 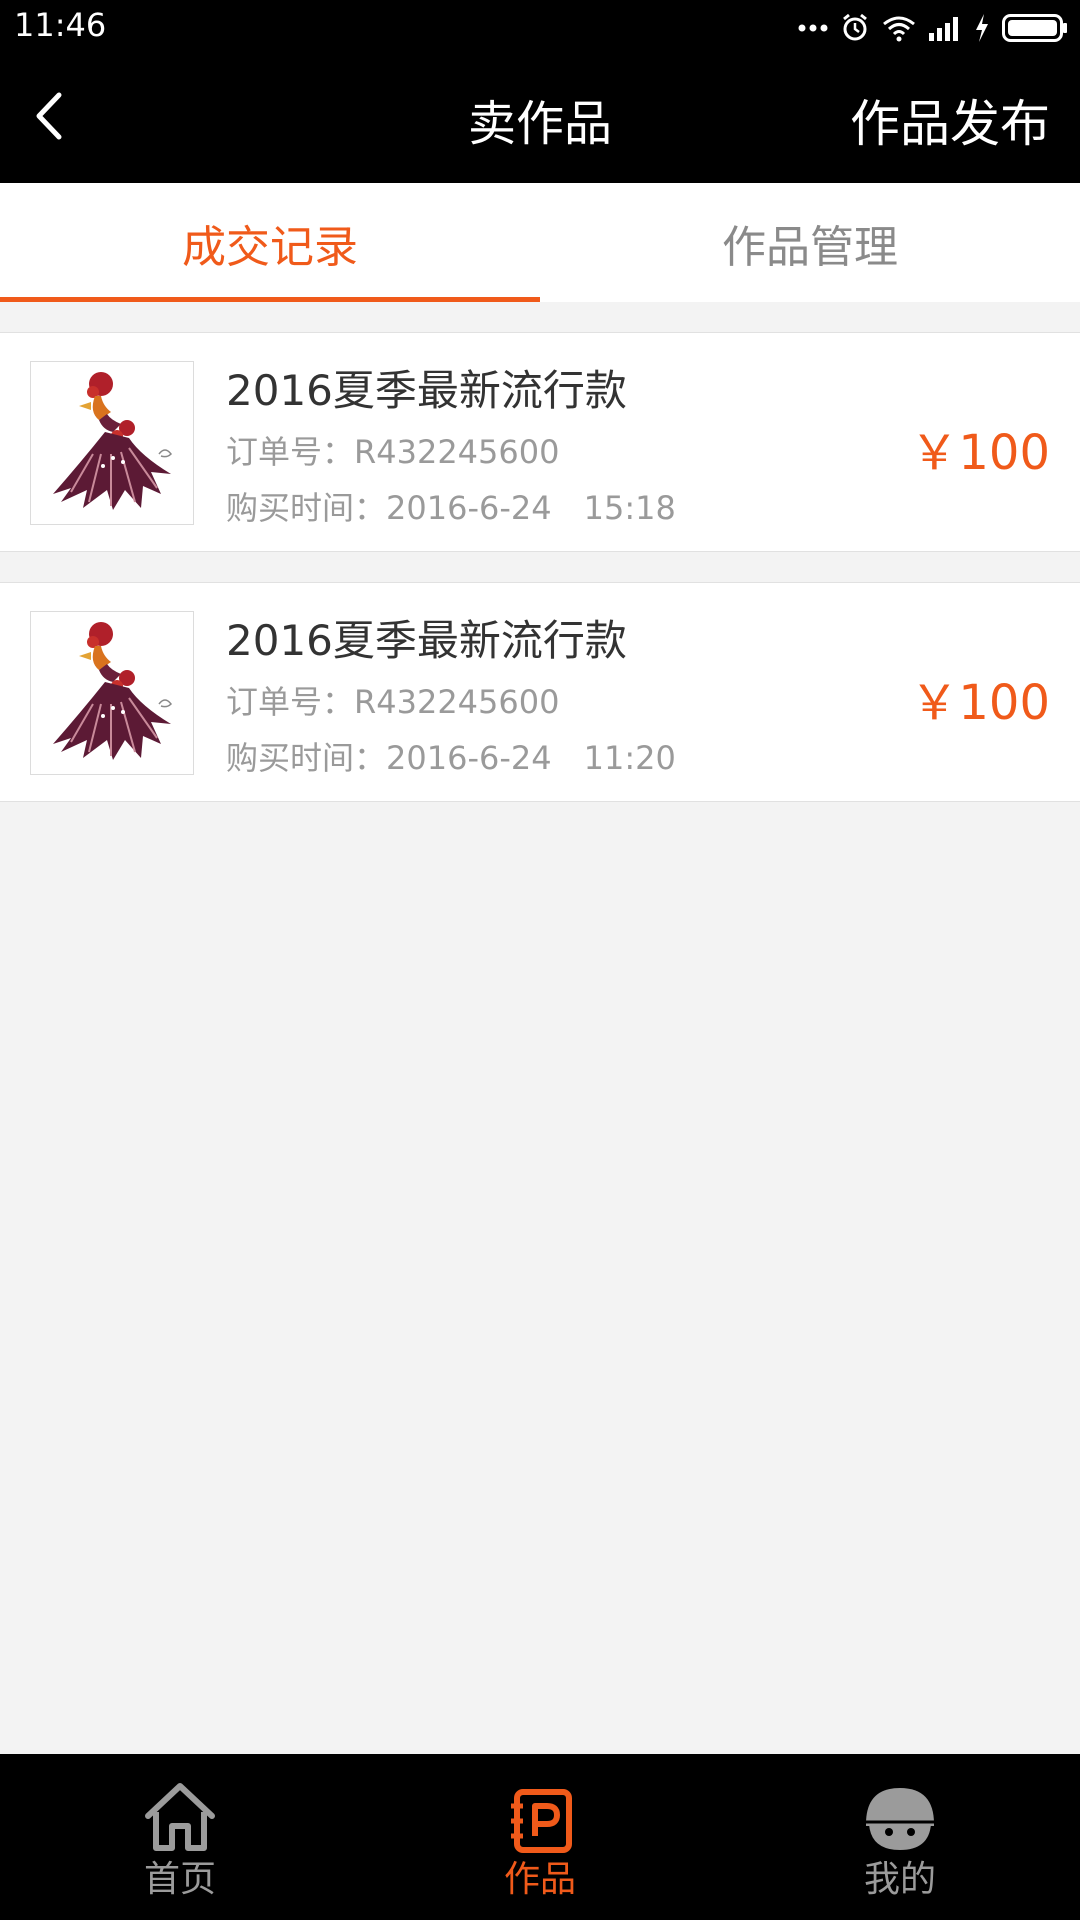 I want to click on status-time: 11:46, so click(x=60, y=25).